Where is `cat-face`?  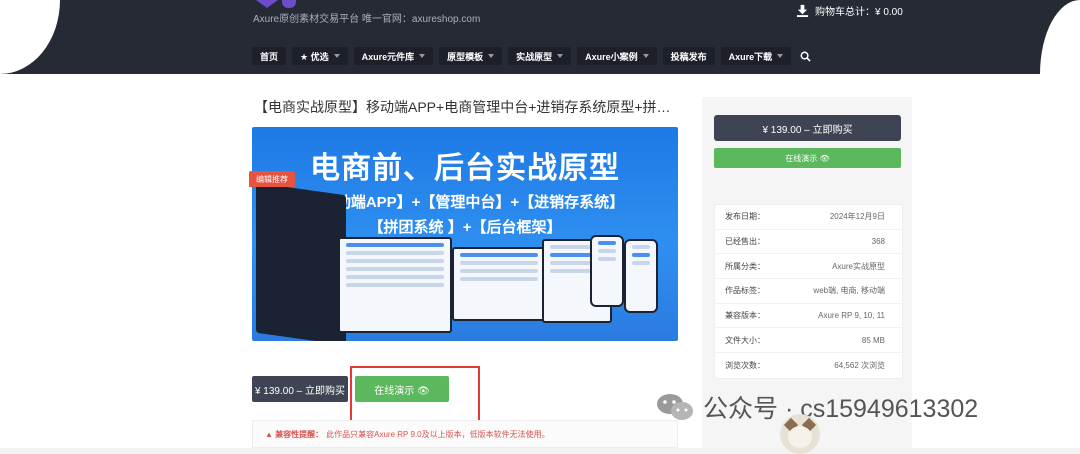 cat-face is located at coordinates (800, 437).